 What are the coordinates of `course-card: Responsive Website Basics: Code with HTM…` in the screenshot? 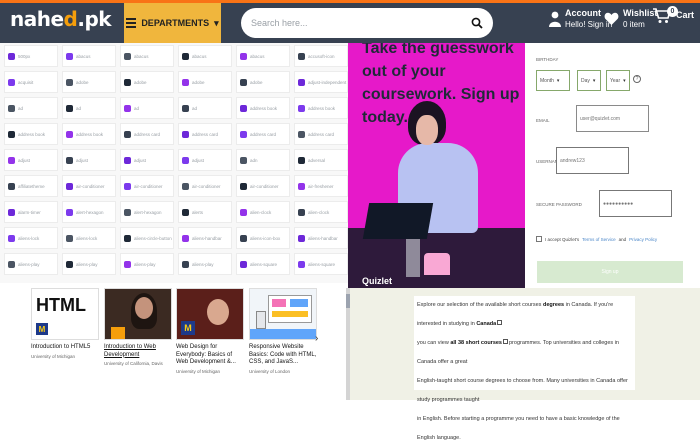 It's located at (283, 331).